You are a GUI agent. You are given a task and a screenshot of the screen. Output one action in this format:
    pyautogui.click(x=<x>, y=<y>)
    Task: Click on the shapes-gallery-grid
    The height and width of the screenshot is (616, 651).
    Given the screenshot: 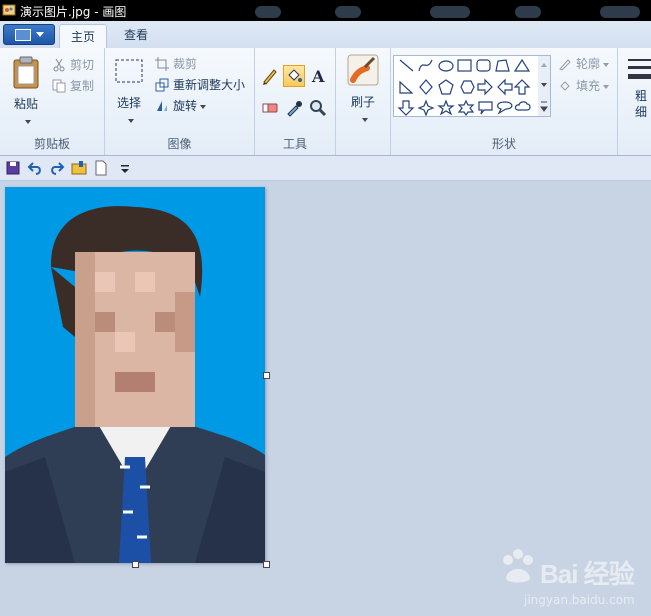 What is the action you would take?
    pyautogui.click(x=464, y=87)
    